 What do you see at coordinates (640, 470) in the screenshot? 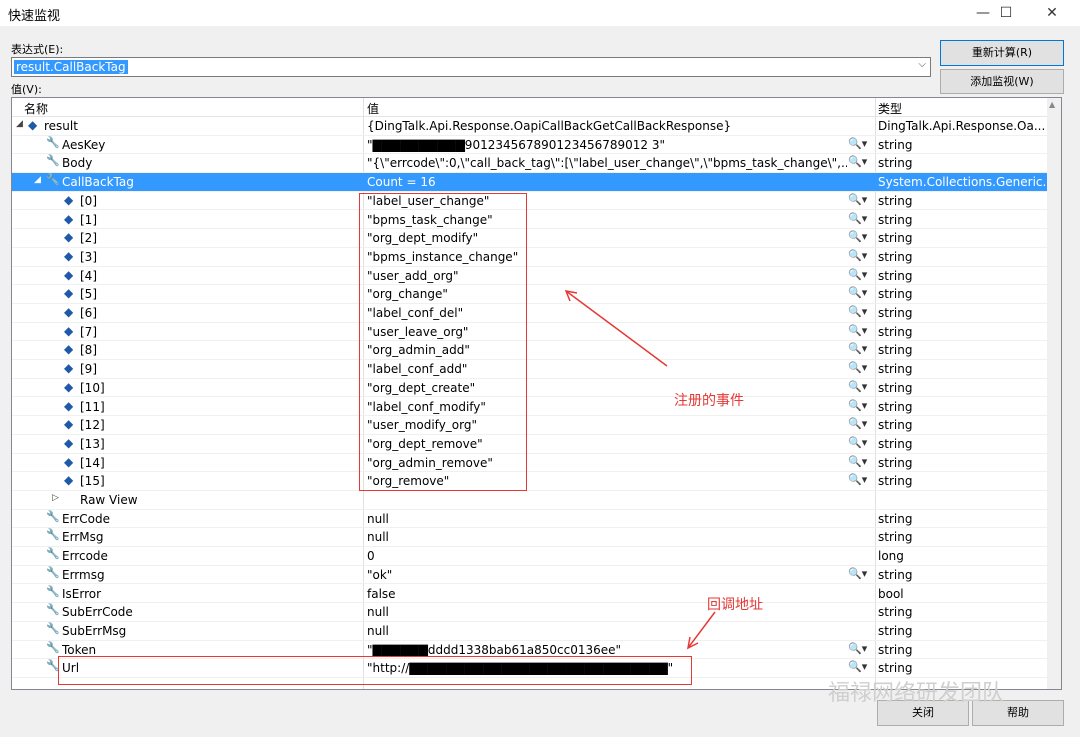
I see `annotation-arrows` at bounding box center [640, 470].